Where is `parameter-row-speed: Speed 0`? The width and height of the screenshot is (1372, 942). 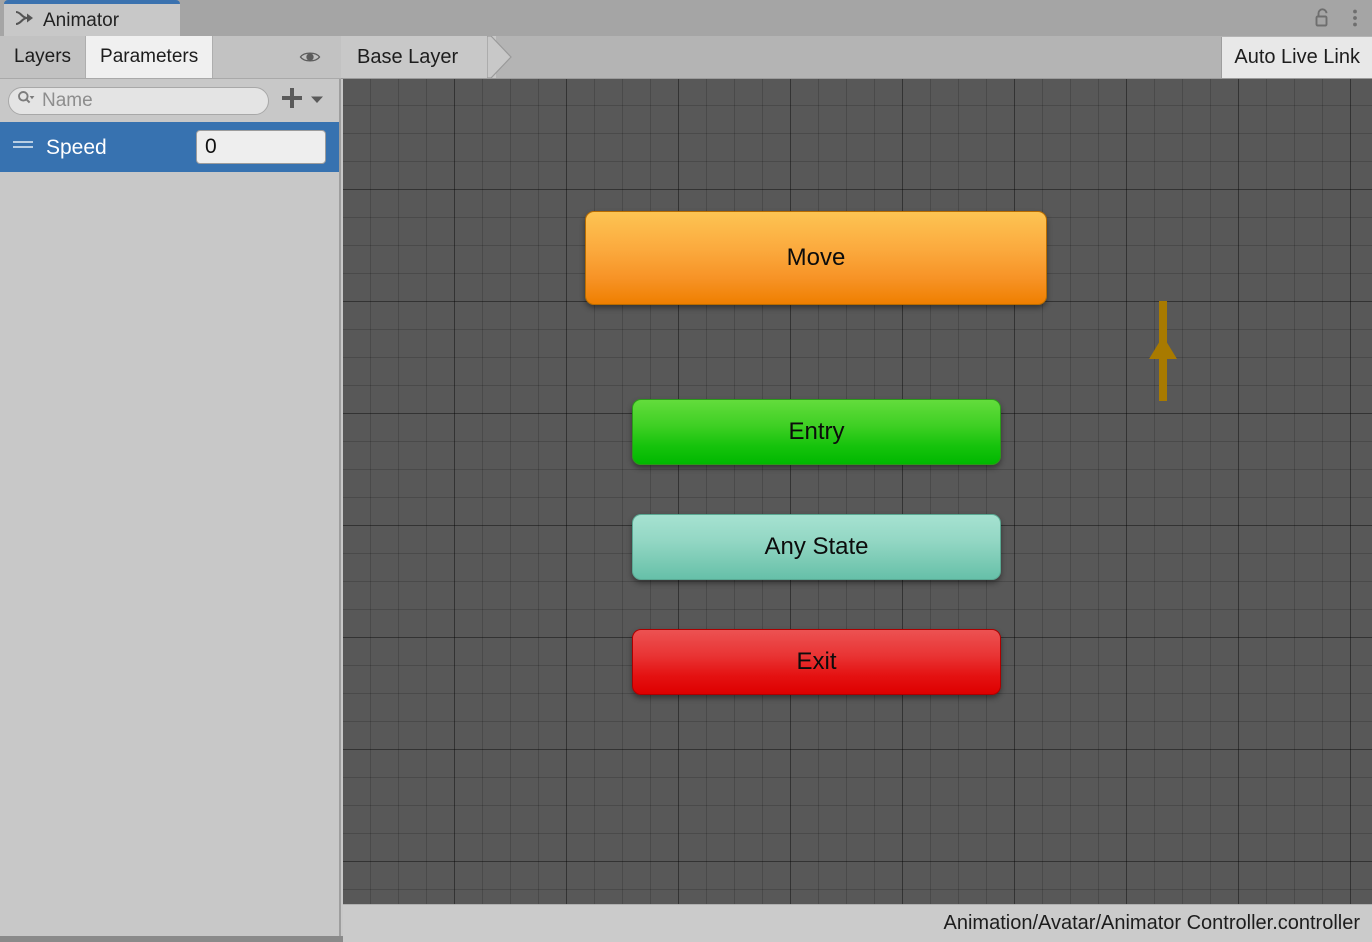 parameter-row-speed: Speed 0 is located at coordinates (169, 147).